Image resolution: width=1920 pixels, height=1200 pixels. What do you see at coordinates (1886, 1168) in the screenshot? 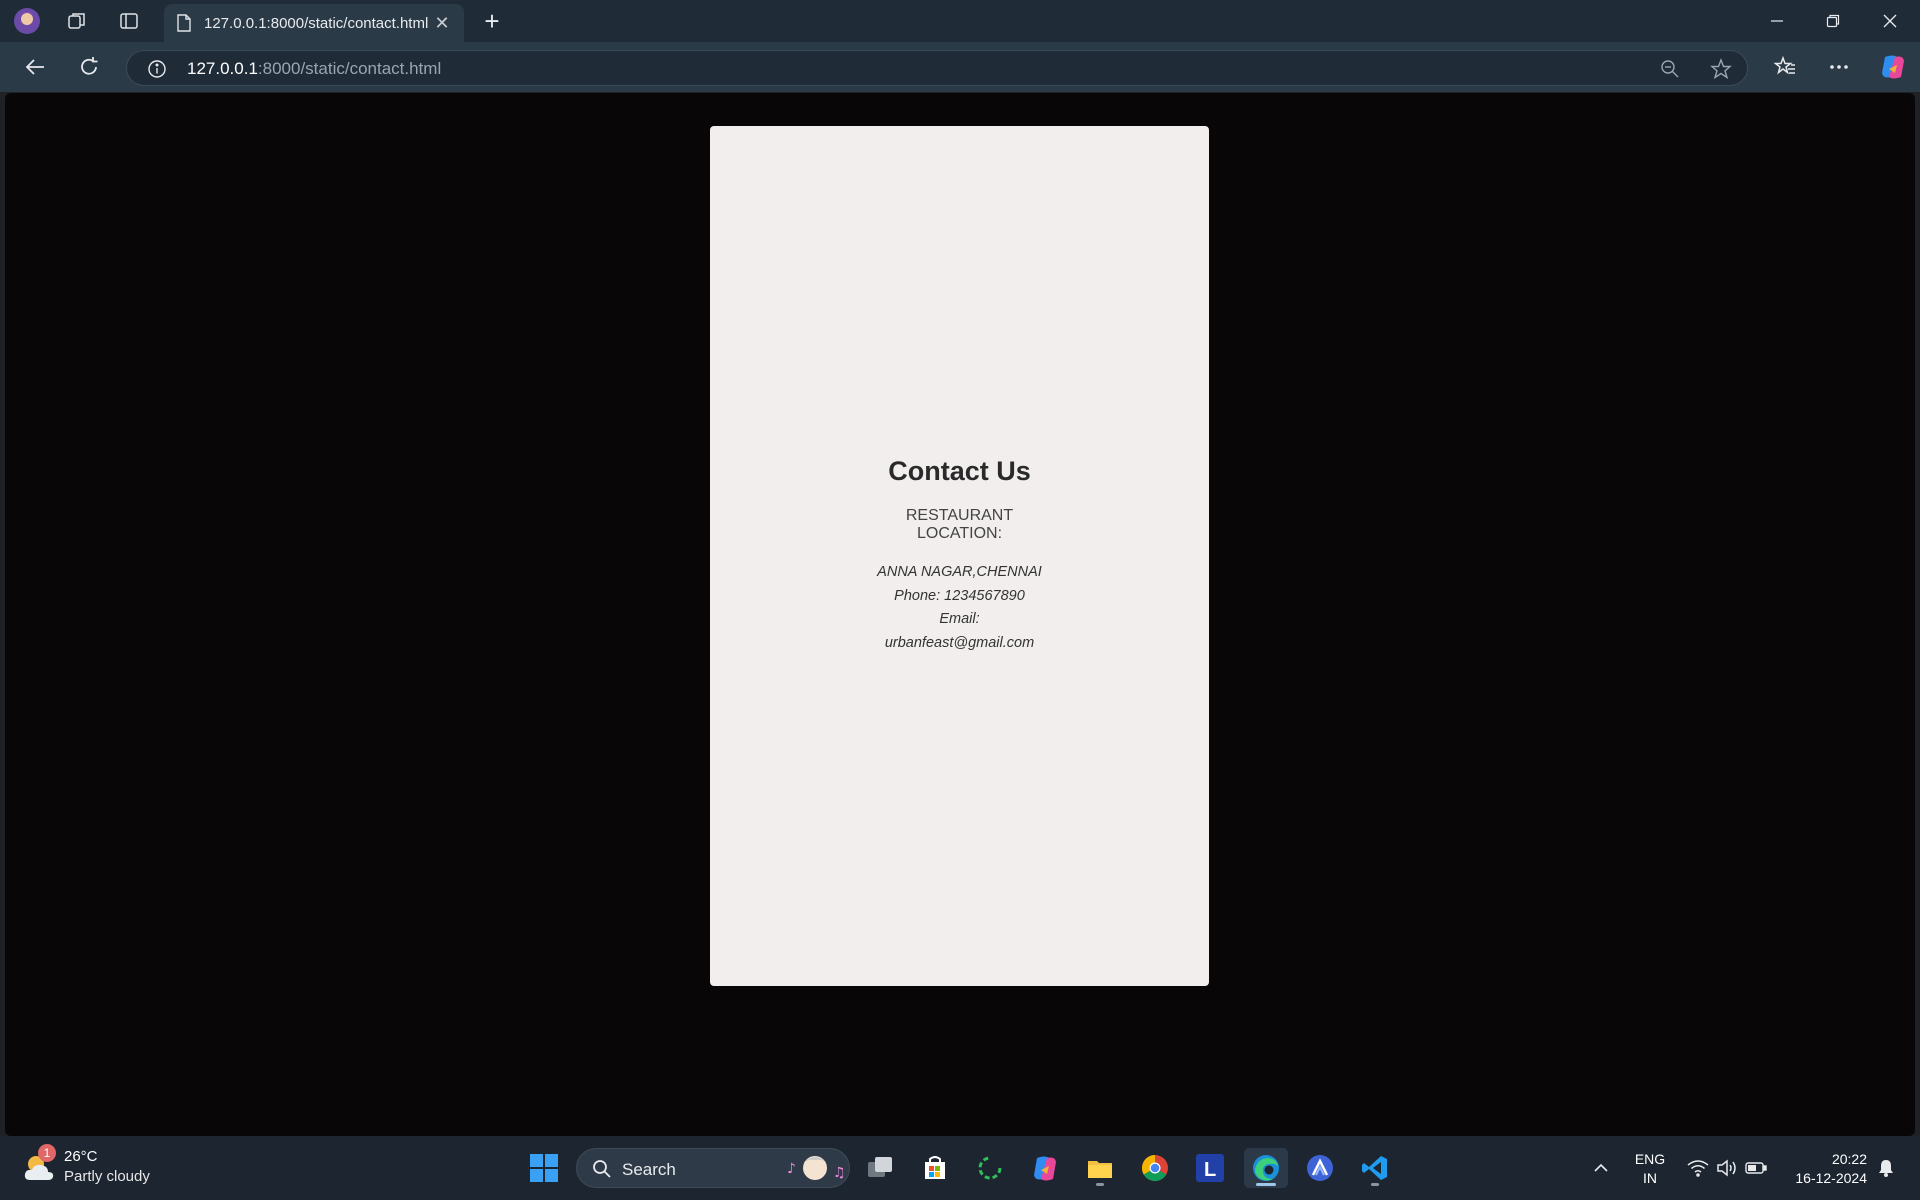
I see `notification-bell-icon` at bounding box center [1886, 1168].